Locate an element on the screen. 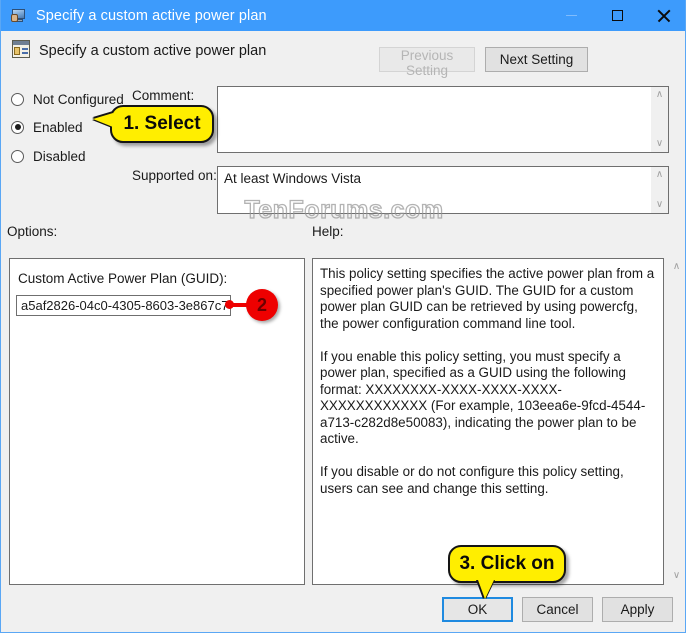 This screenshot has height=633, width=686. radio-enabled: Enabled is located at coordinates (47, 127).